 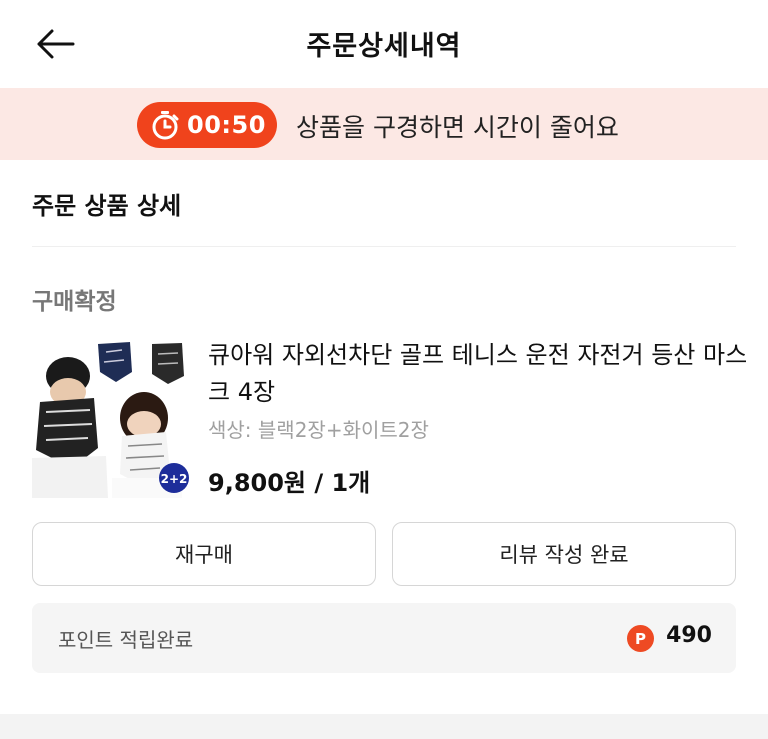 What do you see at coordinates (126, 640) in the screenshot?
I see `points-label: 포인트 적립완료` at bounding box center [126, 640].